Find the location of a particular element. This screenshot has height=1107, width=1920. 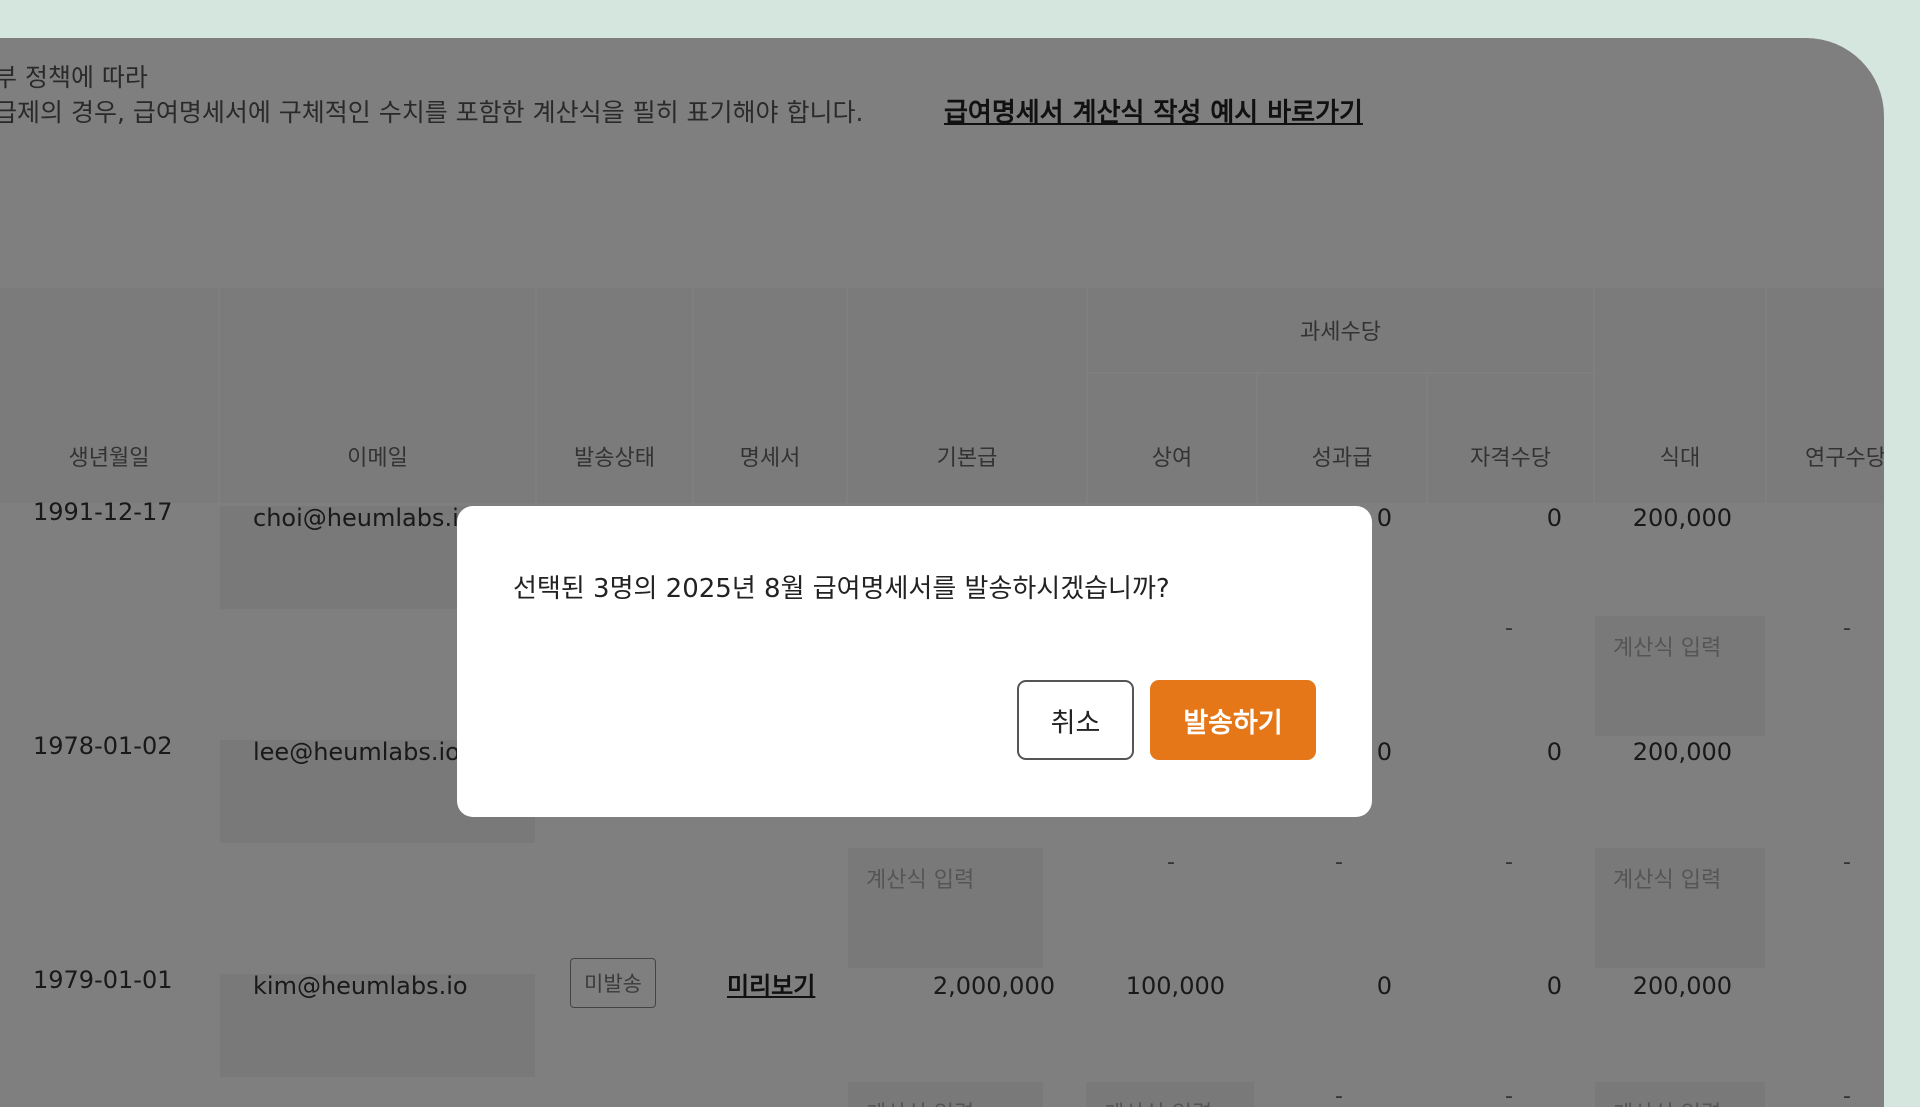

send-button: 발송하기 is located at coordinates (1233, 720).